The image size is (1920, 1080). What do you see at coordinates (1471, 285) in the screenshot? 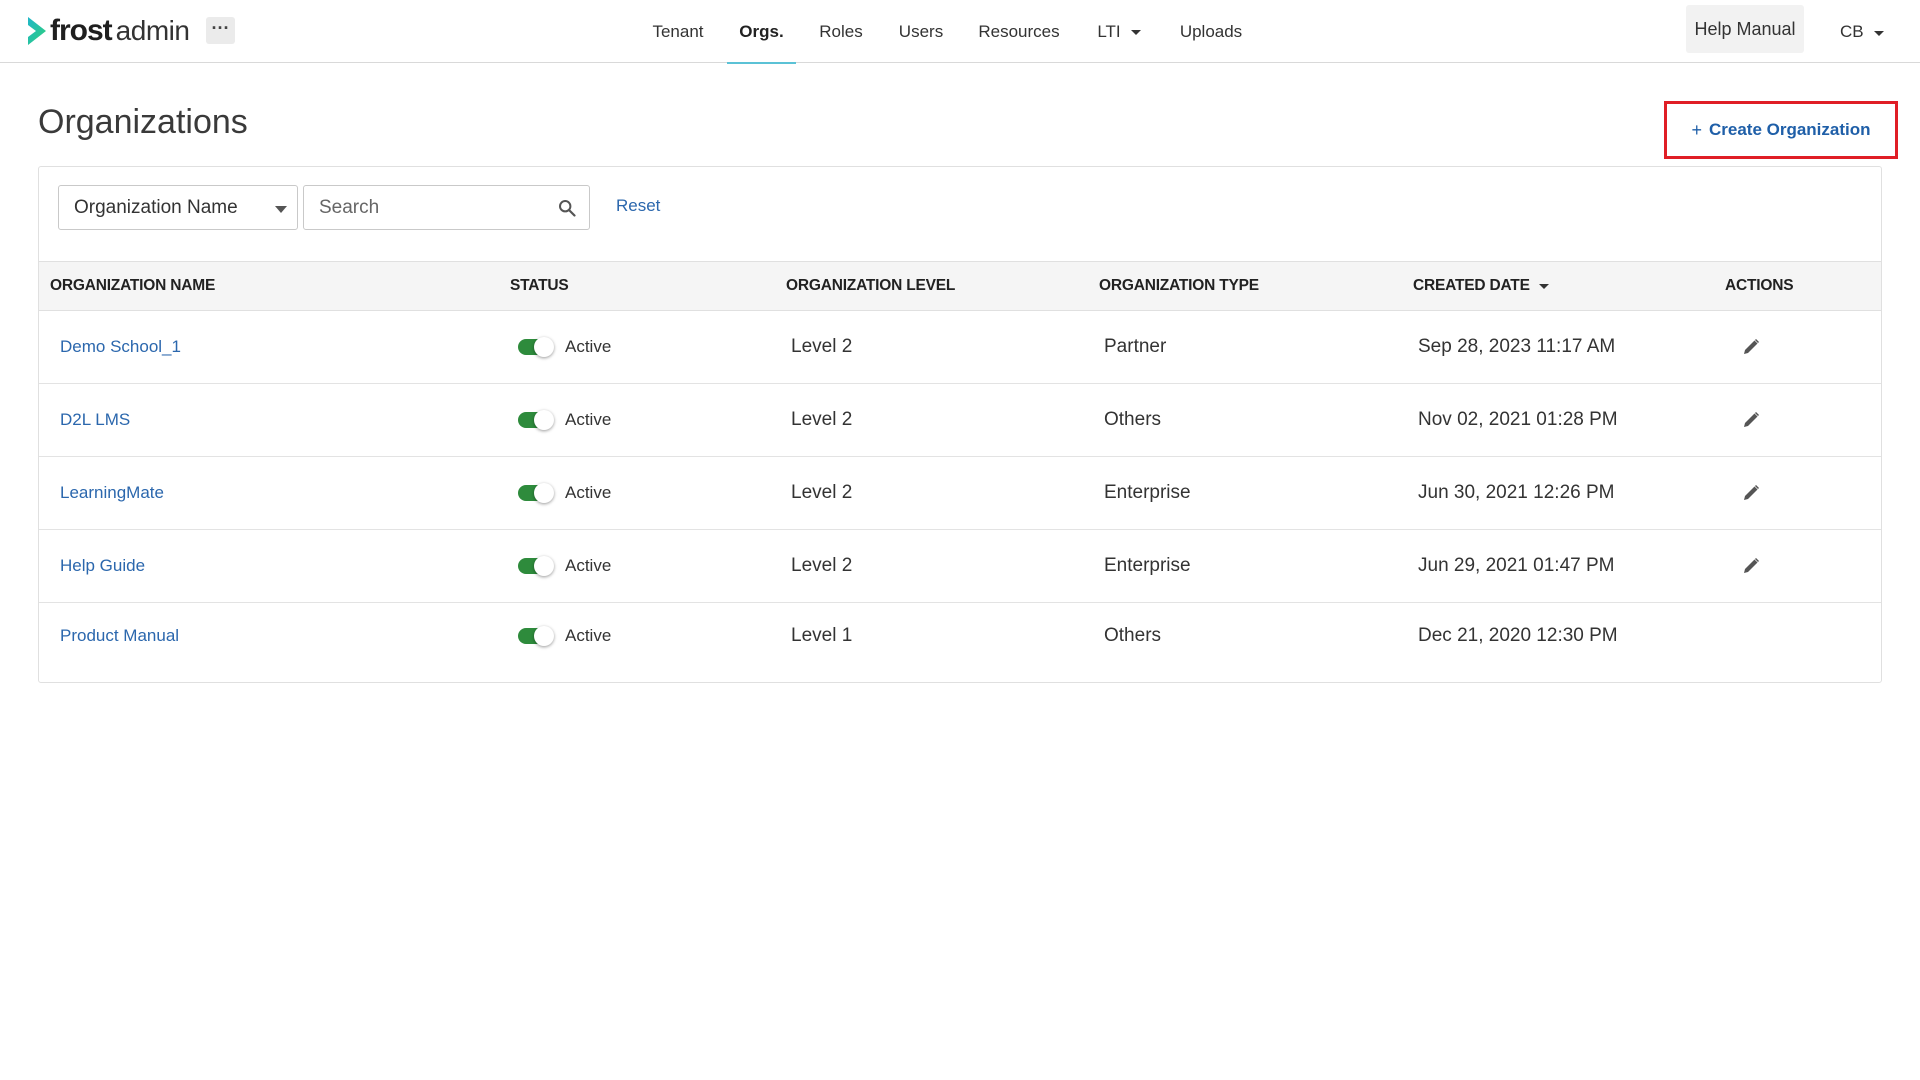
I see `column-header-created-date-label: CREATED DATE` at bounding box center [1471, 285].